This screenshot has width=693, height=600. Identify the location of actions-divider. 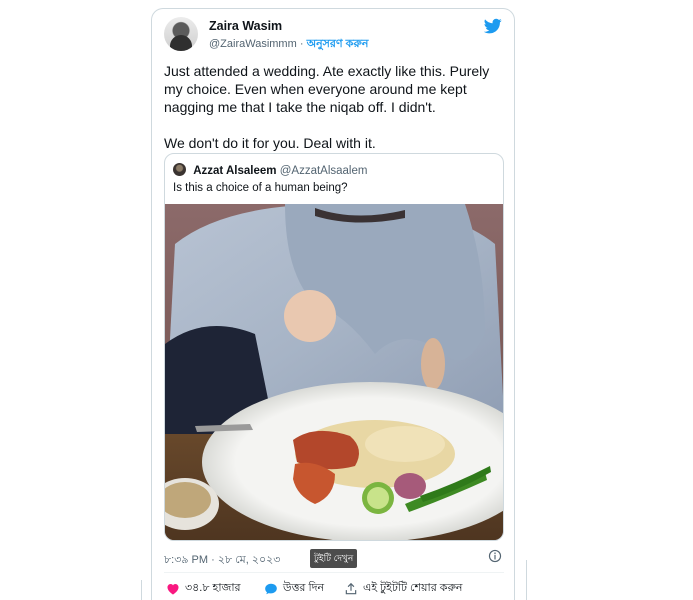
(334, 572).